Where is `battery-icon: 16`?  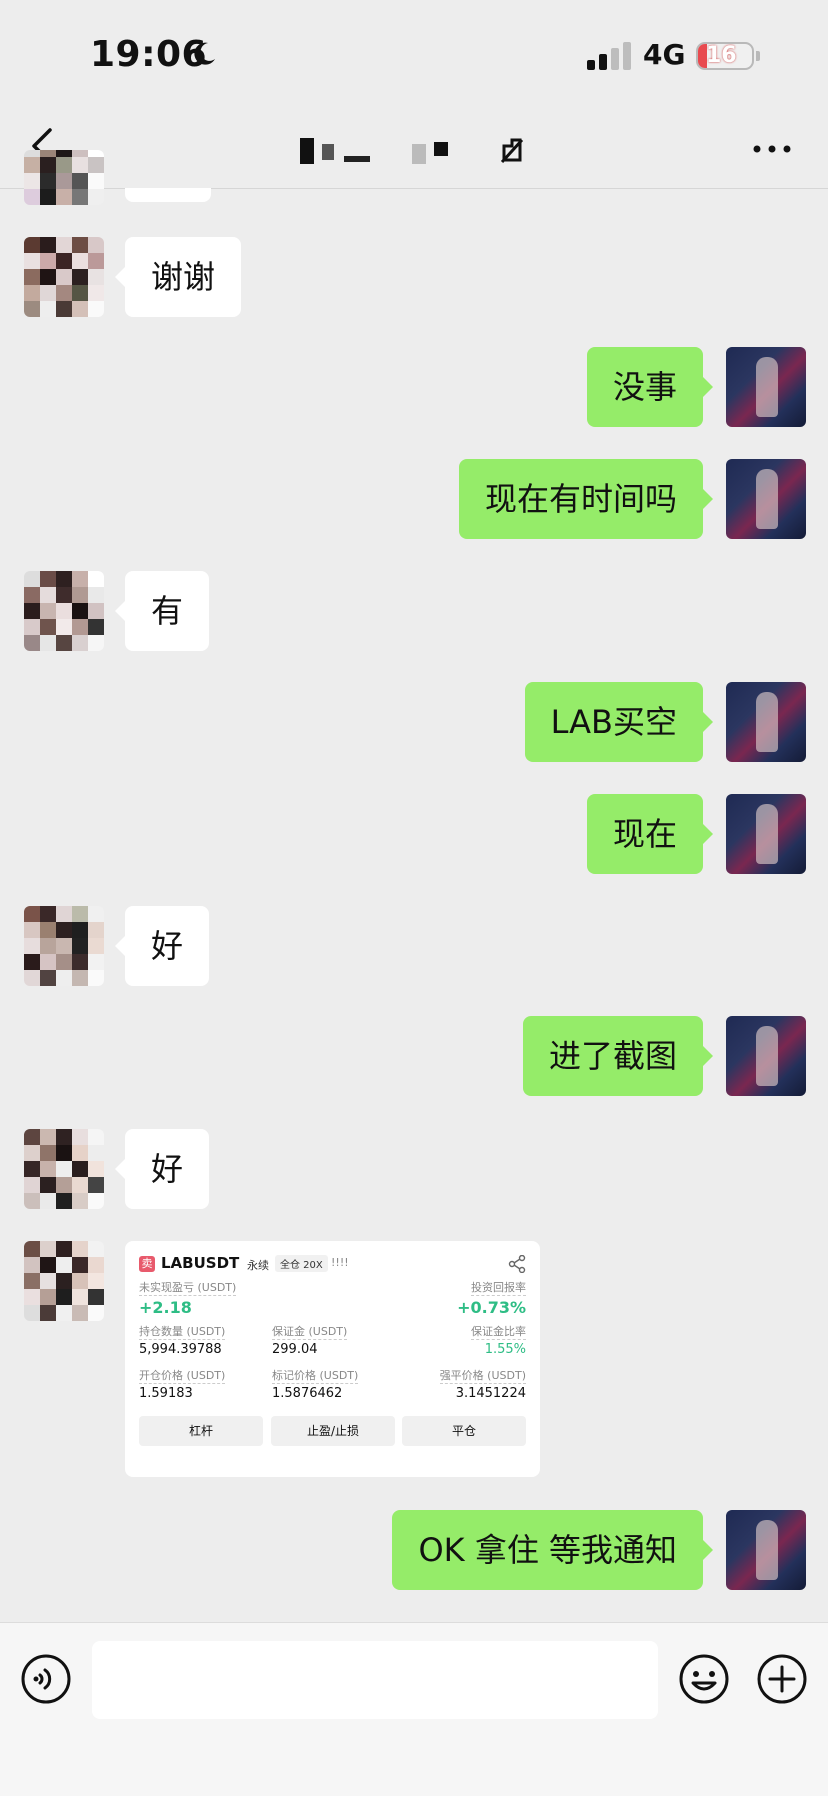 battery-icon: 16 is located at coordinates (725, 56).